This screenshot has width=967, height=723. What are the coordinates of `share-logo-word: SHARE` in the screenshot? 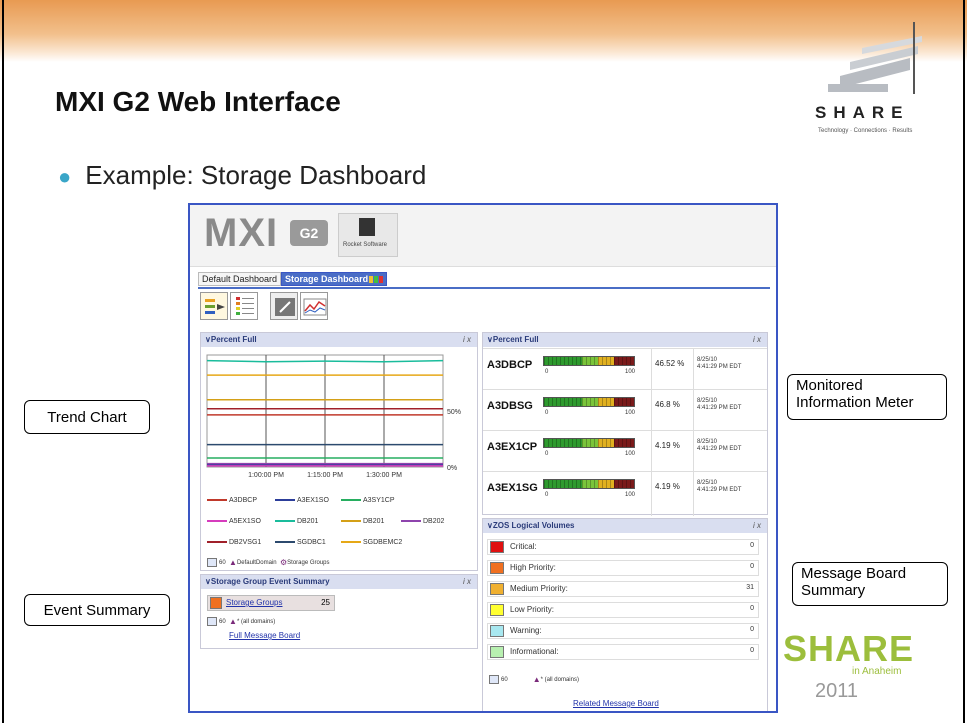 It's located at (862, 112).